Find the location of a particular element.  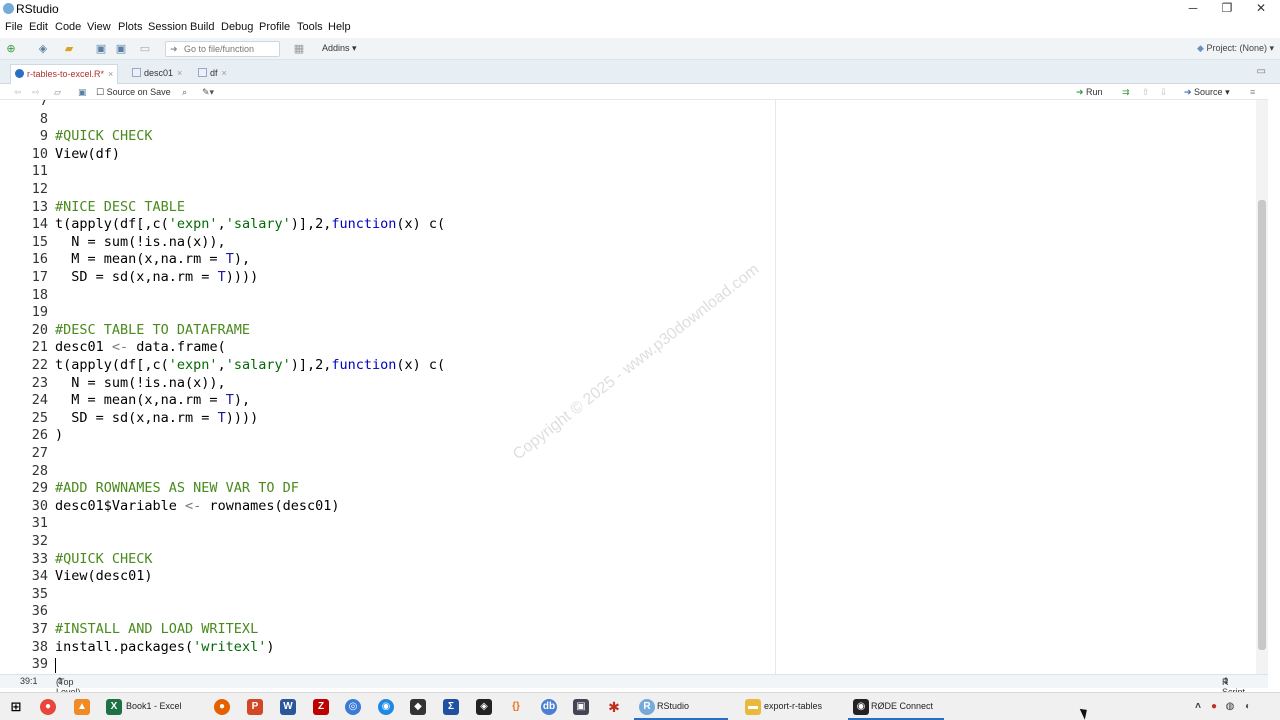

menu-tools: Tools is located at coordinates (310, 27).